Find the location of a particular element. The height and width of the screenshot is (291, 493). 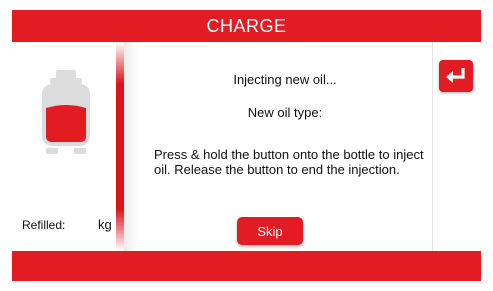

return-arrow-icon is located at coordinates (455, 75).